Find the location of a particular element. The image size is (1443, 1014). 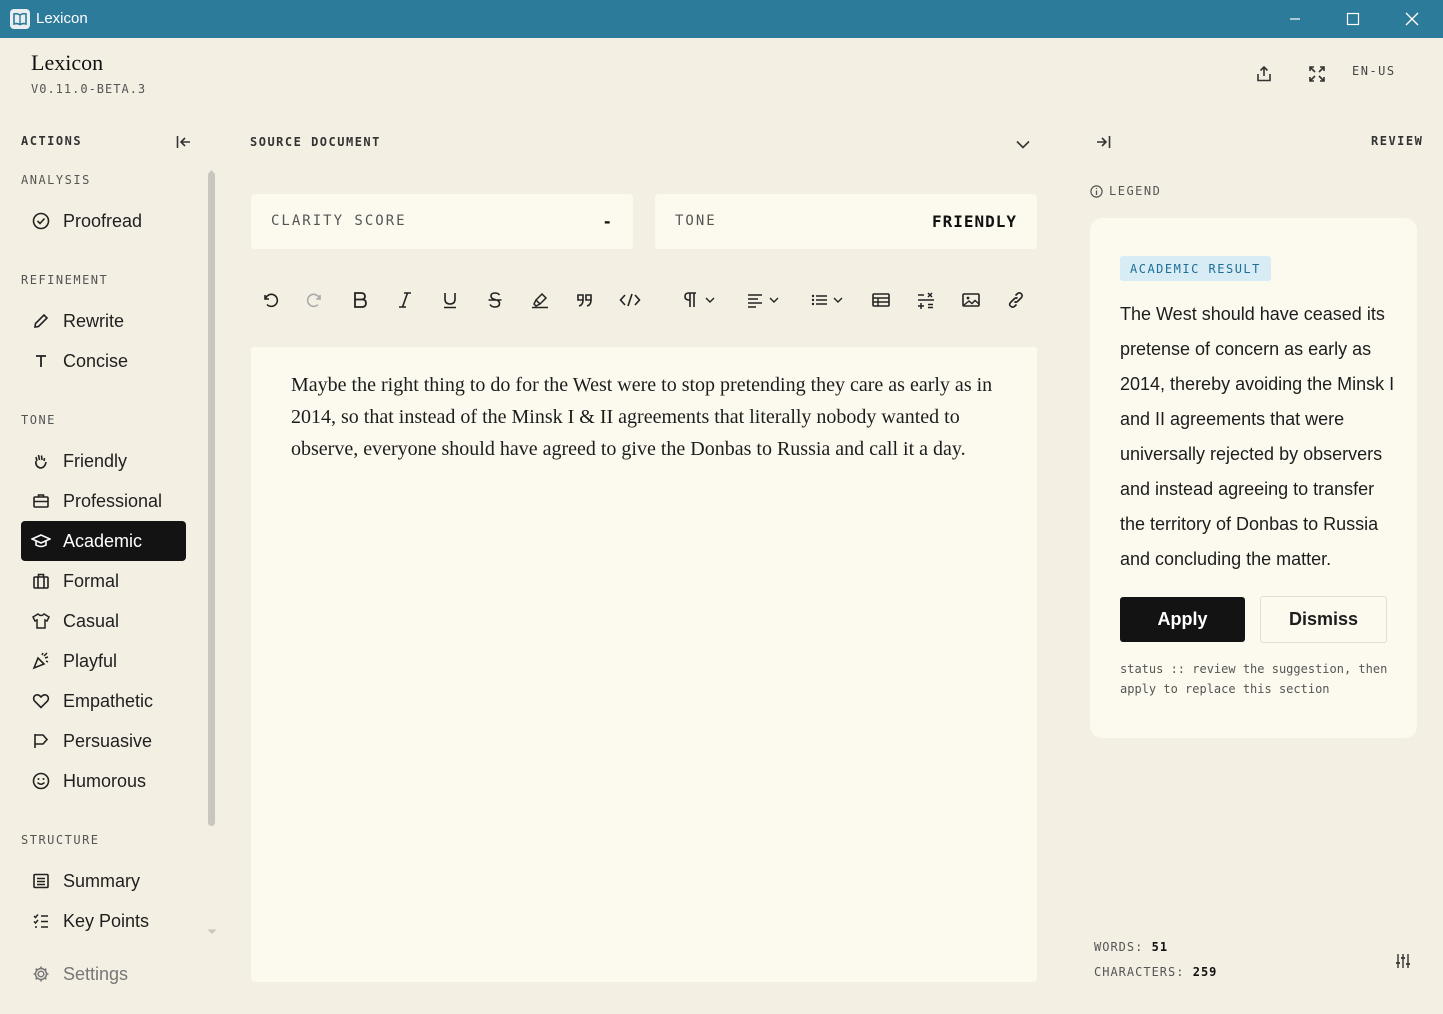

party-popper-icon is located at coordinates (41, 661).